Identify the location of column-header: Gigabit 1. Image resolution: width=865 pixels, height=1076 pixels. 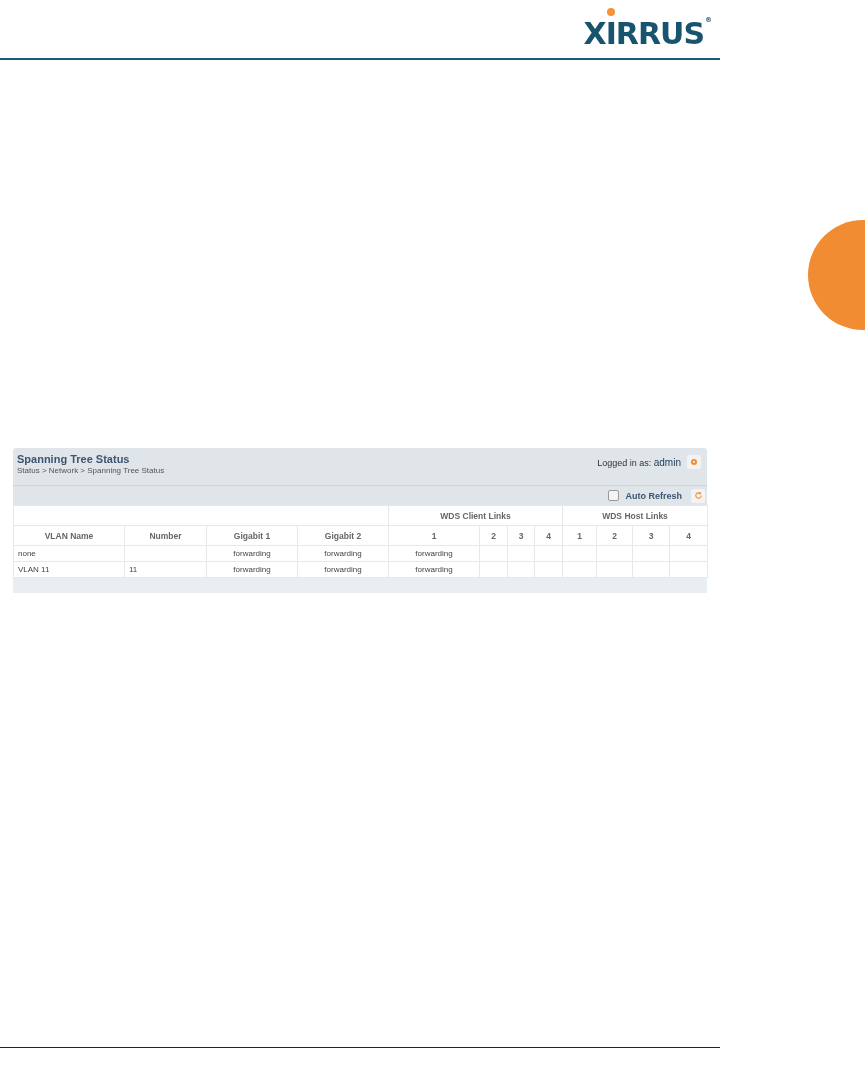
(252, 535).